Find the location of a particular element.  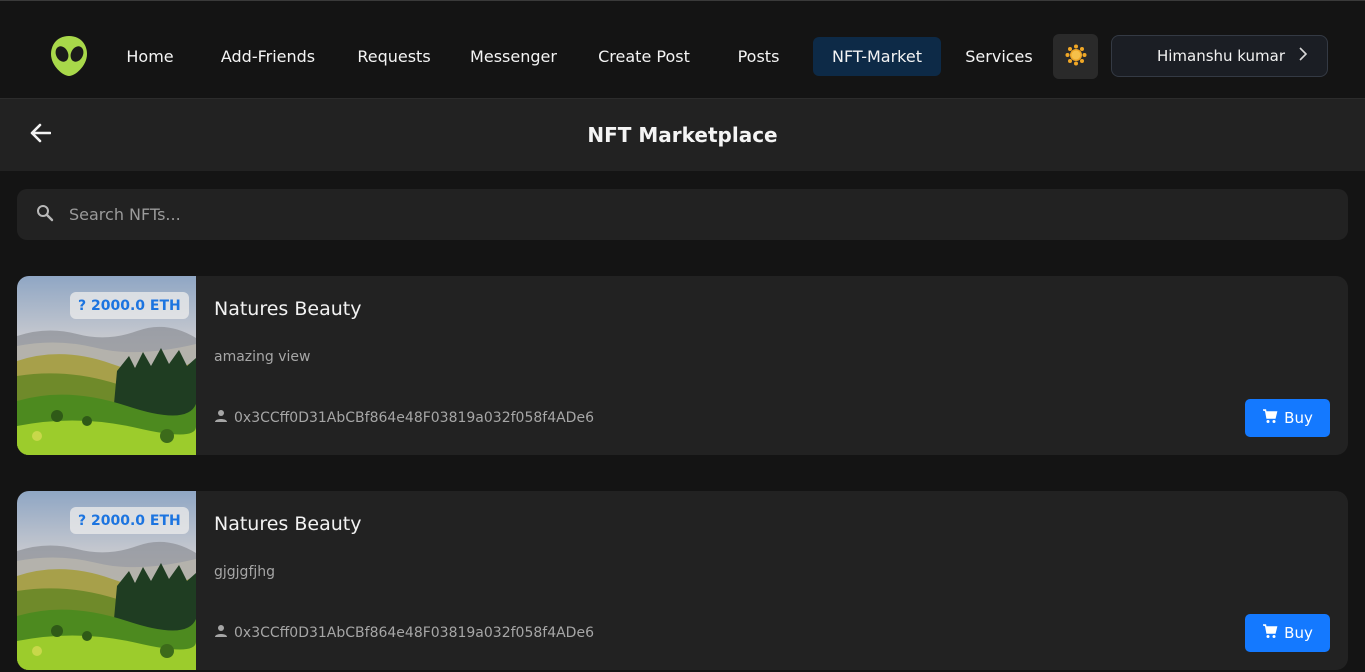

search-icon is located at coordinates (45, 215).